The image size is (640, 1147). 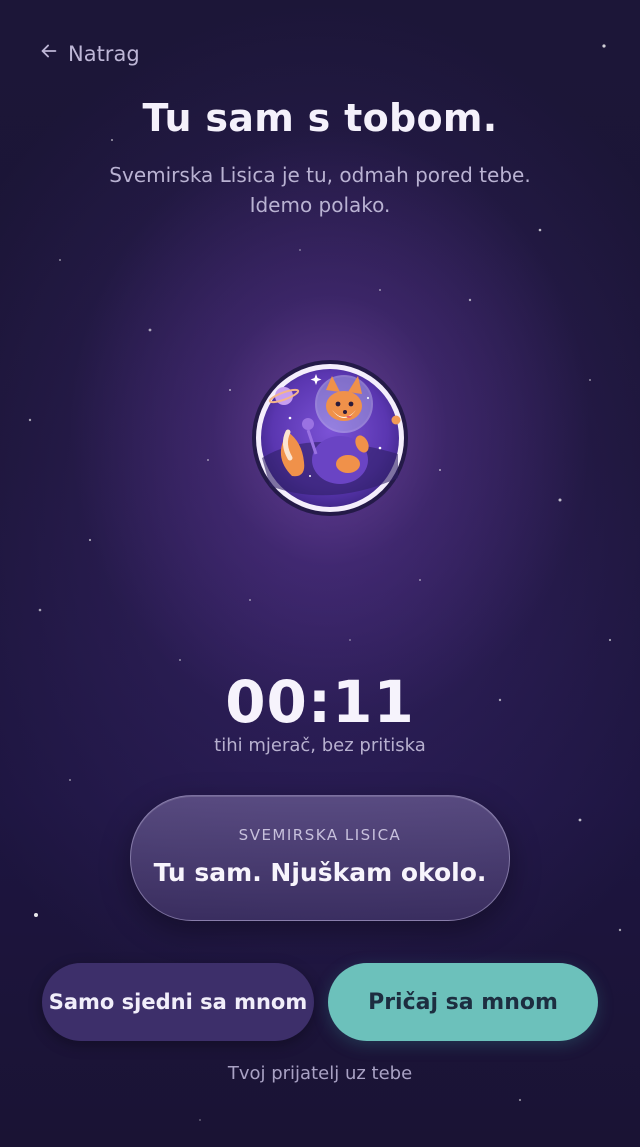 I want to click on footer-tagline: Tvoj prijatelj uz tebe, so click(x=320, y=1073).